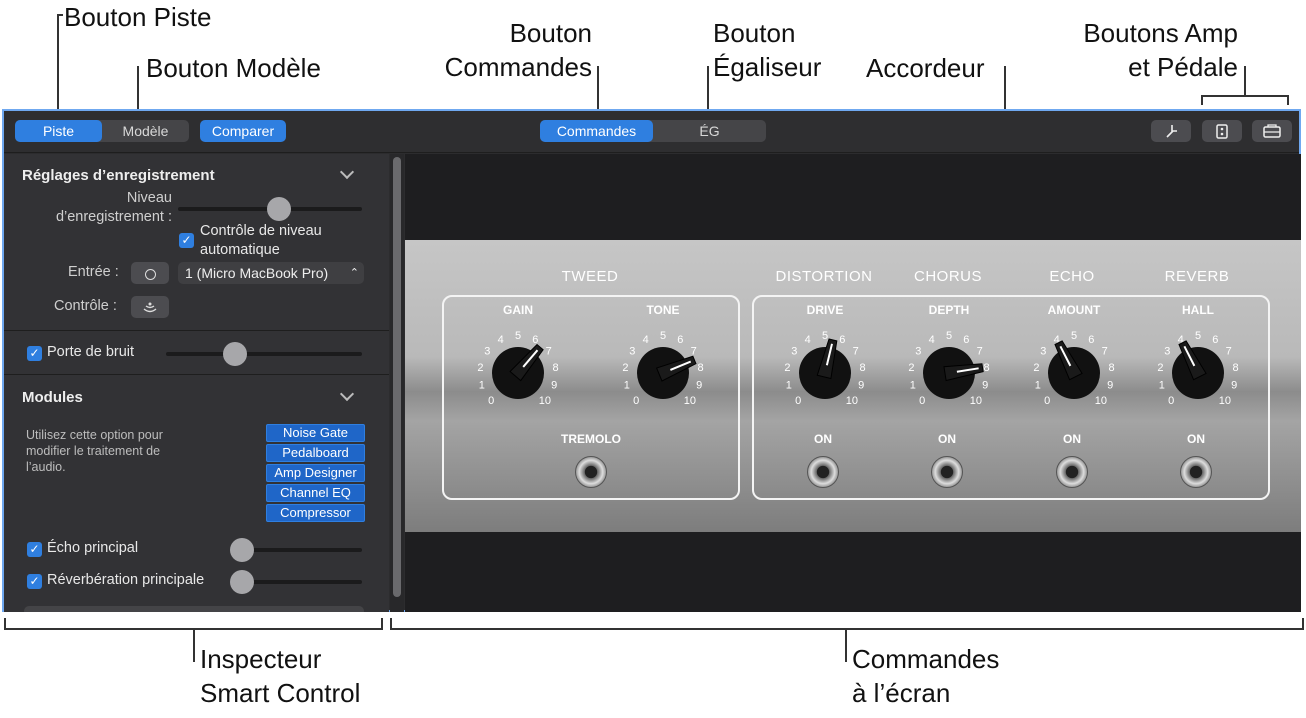 Image resolution: width=1306 pixels, height=718 pixels. Describe the element at coordinates (397, 377) in the screenshot. I see `scroll-thumb` at that location.